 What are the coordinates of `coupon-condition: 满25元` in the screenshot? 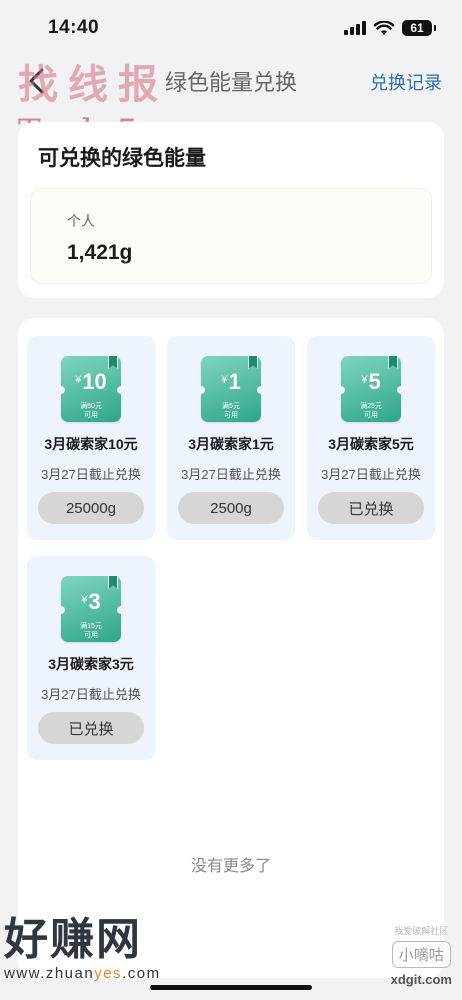 It's located at (371, 406).